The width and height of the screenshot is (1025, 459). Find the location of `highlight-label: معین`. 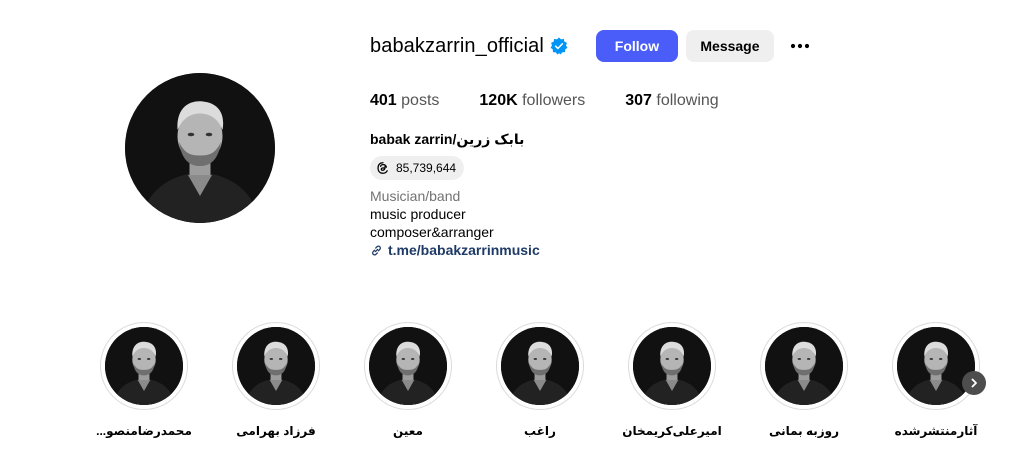

highlight-label: معین is located at coordinates (408, 431).